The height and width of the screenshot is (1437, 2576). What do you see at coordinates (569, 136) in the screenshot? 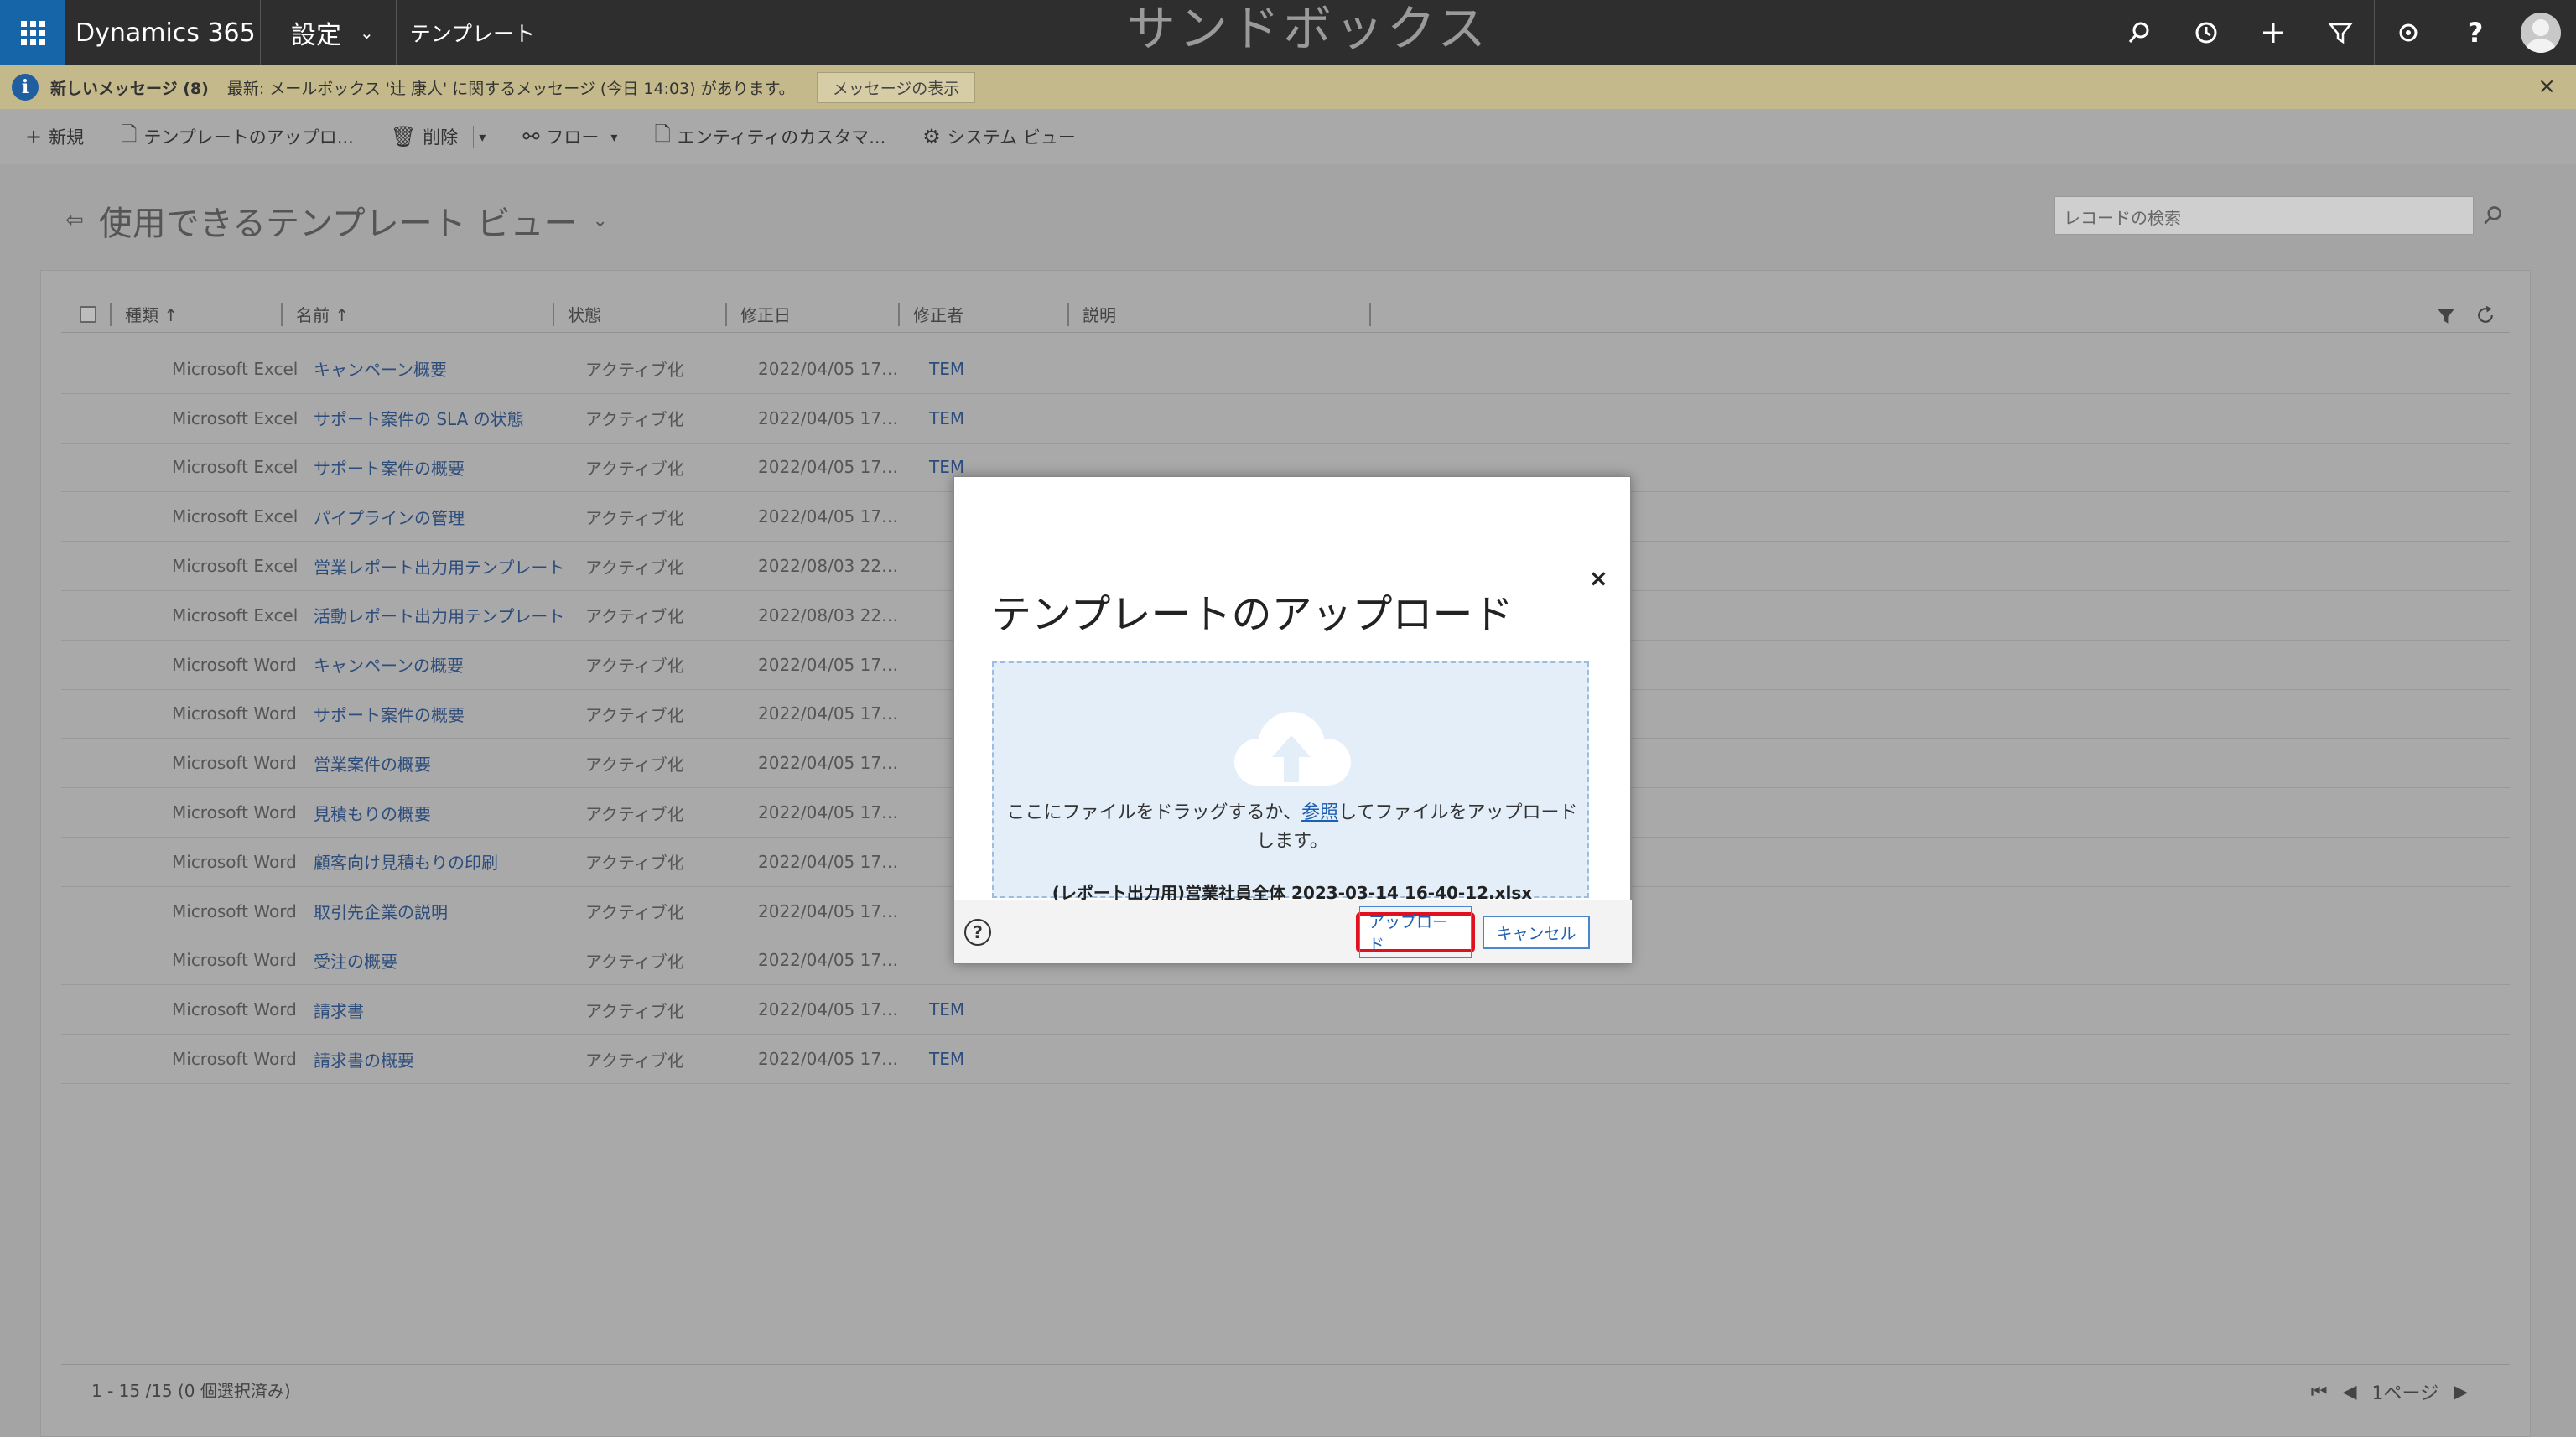
I see `flow-button: ⚯ フロー ▾` at bounding box center [569, 136].